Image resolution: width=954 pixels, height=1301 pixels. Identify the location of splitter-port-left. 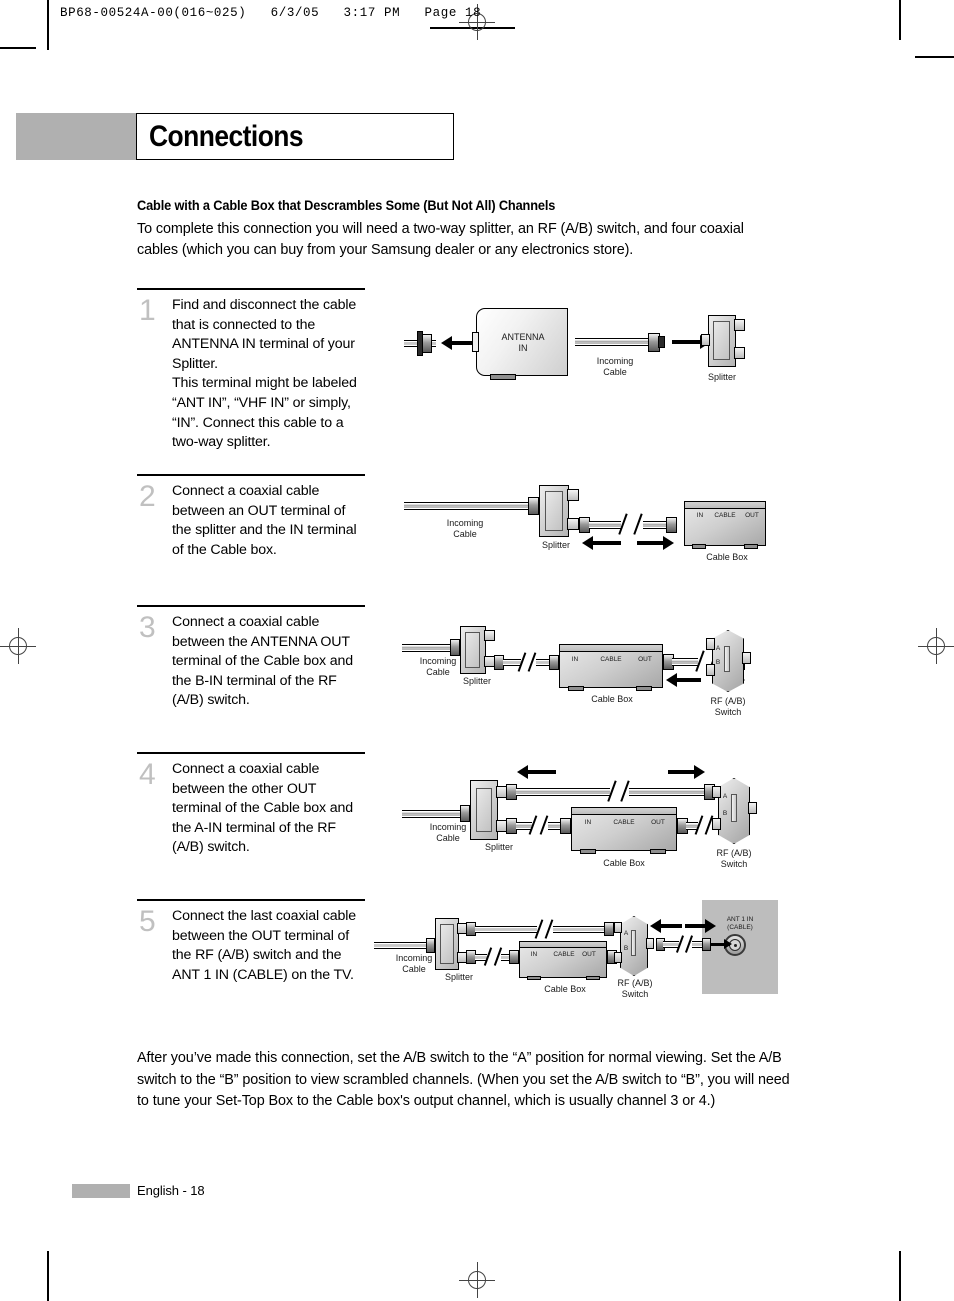
(705, 340).